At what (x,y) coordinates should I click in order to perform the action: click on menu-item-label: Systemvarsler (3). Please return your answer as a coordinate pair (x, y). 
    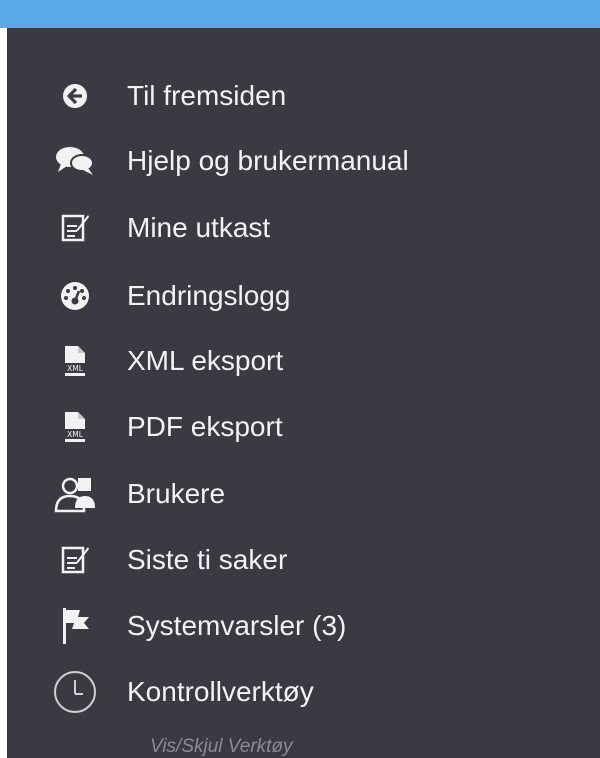
    Looking at the image, I should click on (237, 625).